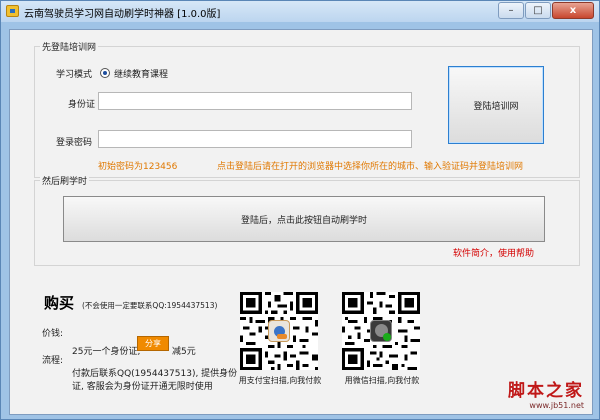 This screenshot has width=600, height=420. I want to click on password-input, so click(255, 139).